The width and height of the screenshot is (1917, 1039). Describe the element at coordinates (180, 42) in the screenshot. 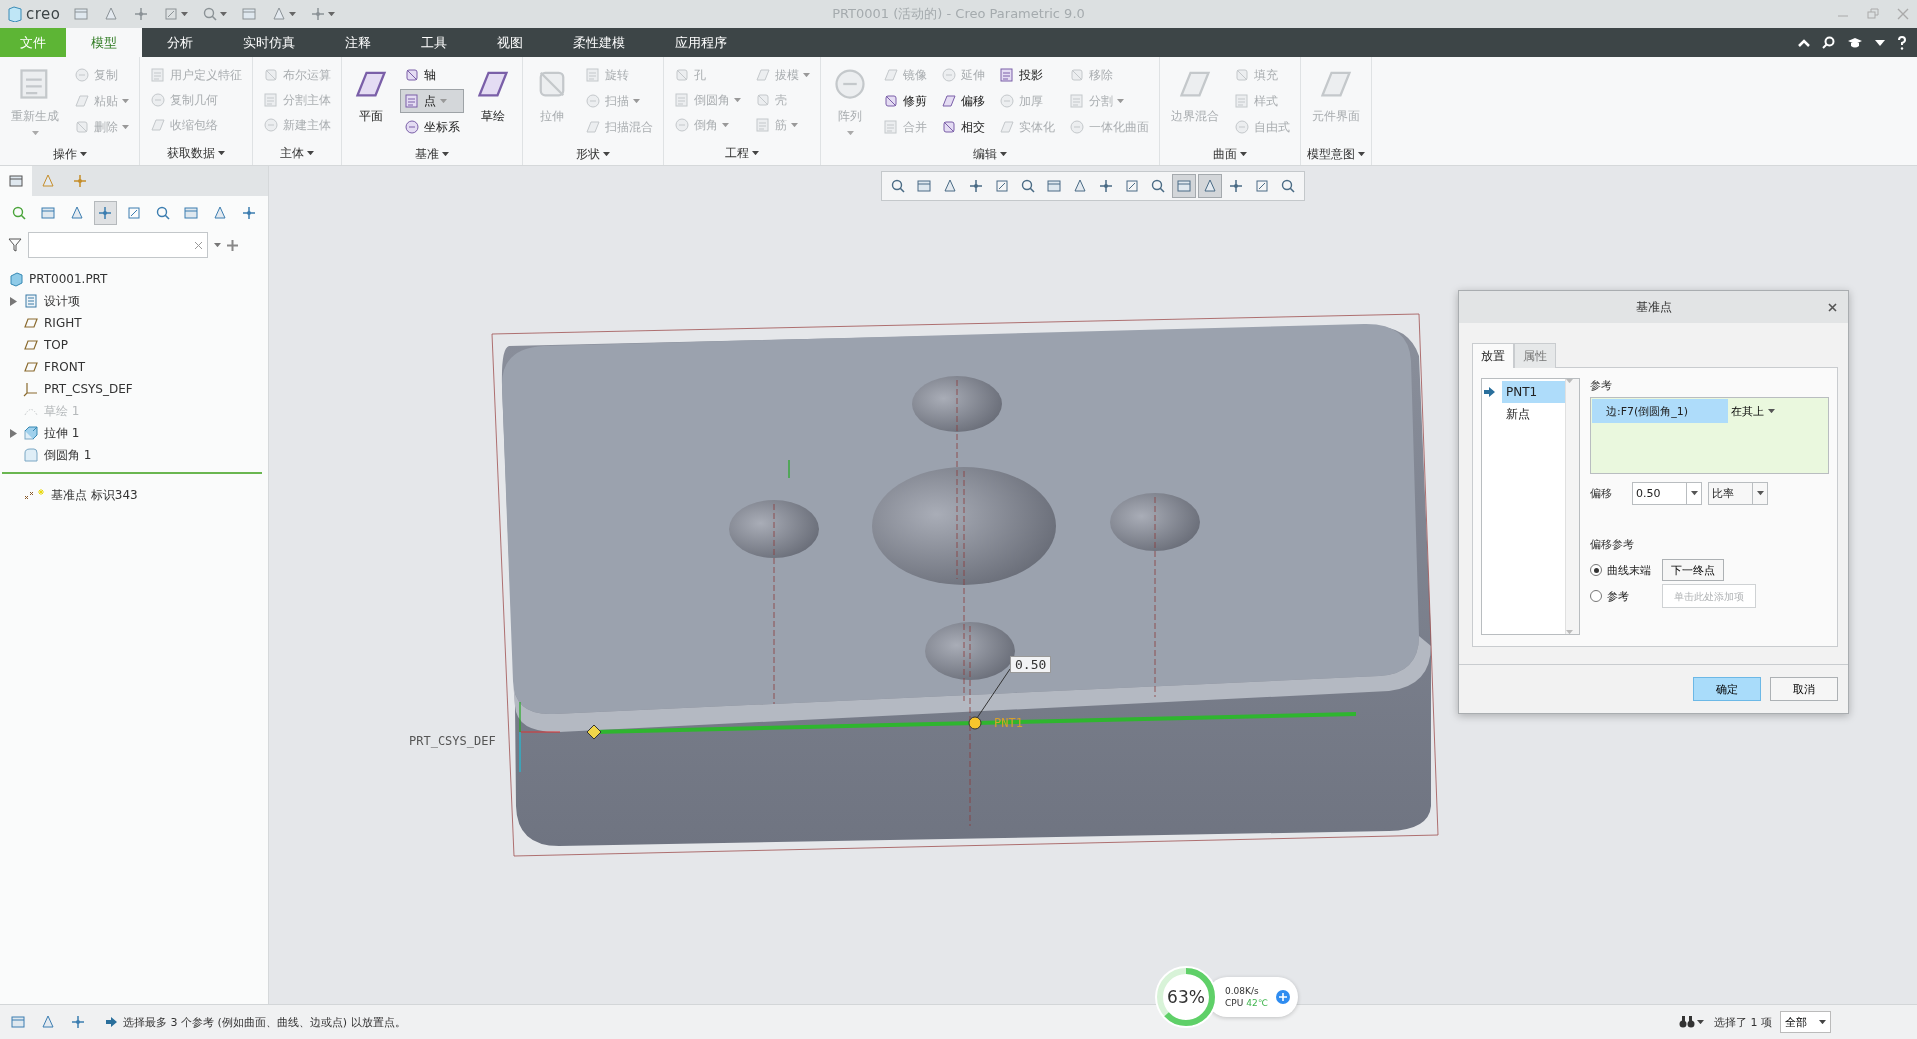

I see `menu-tab: 分析` at that location.